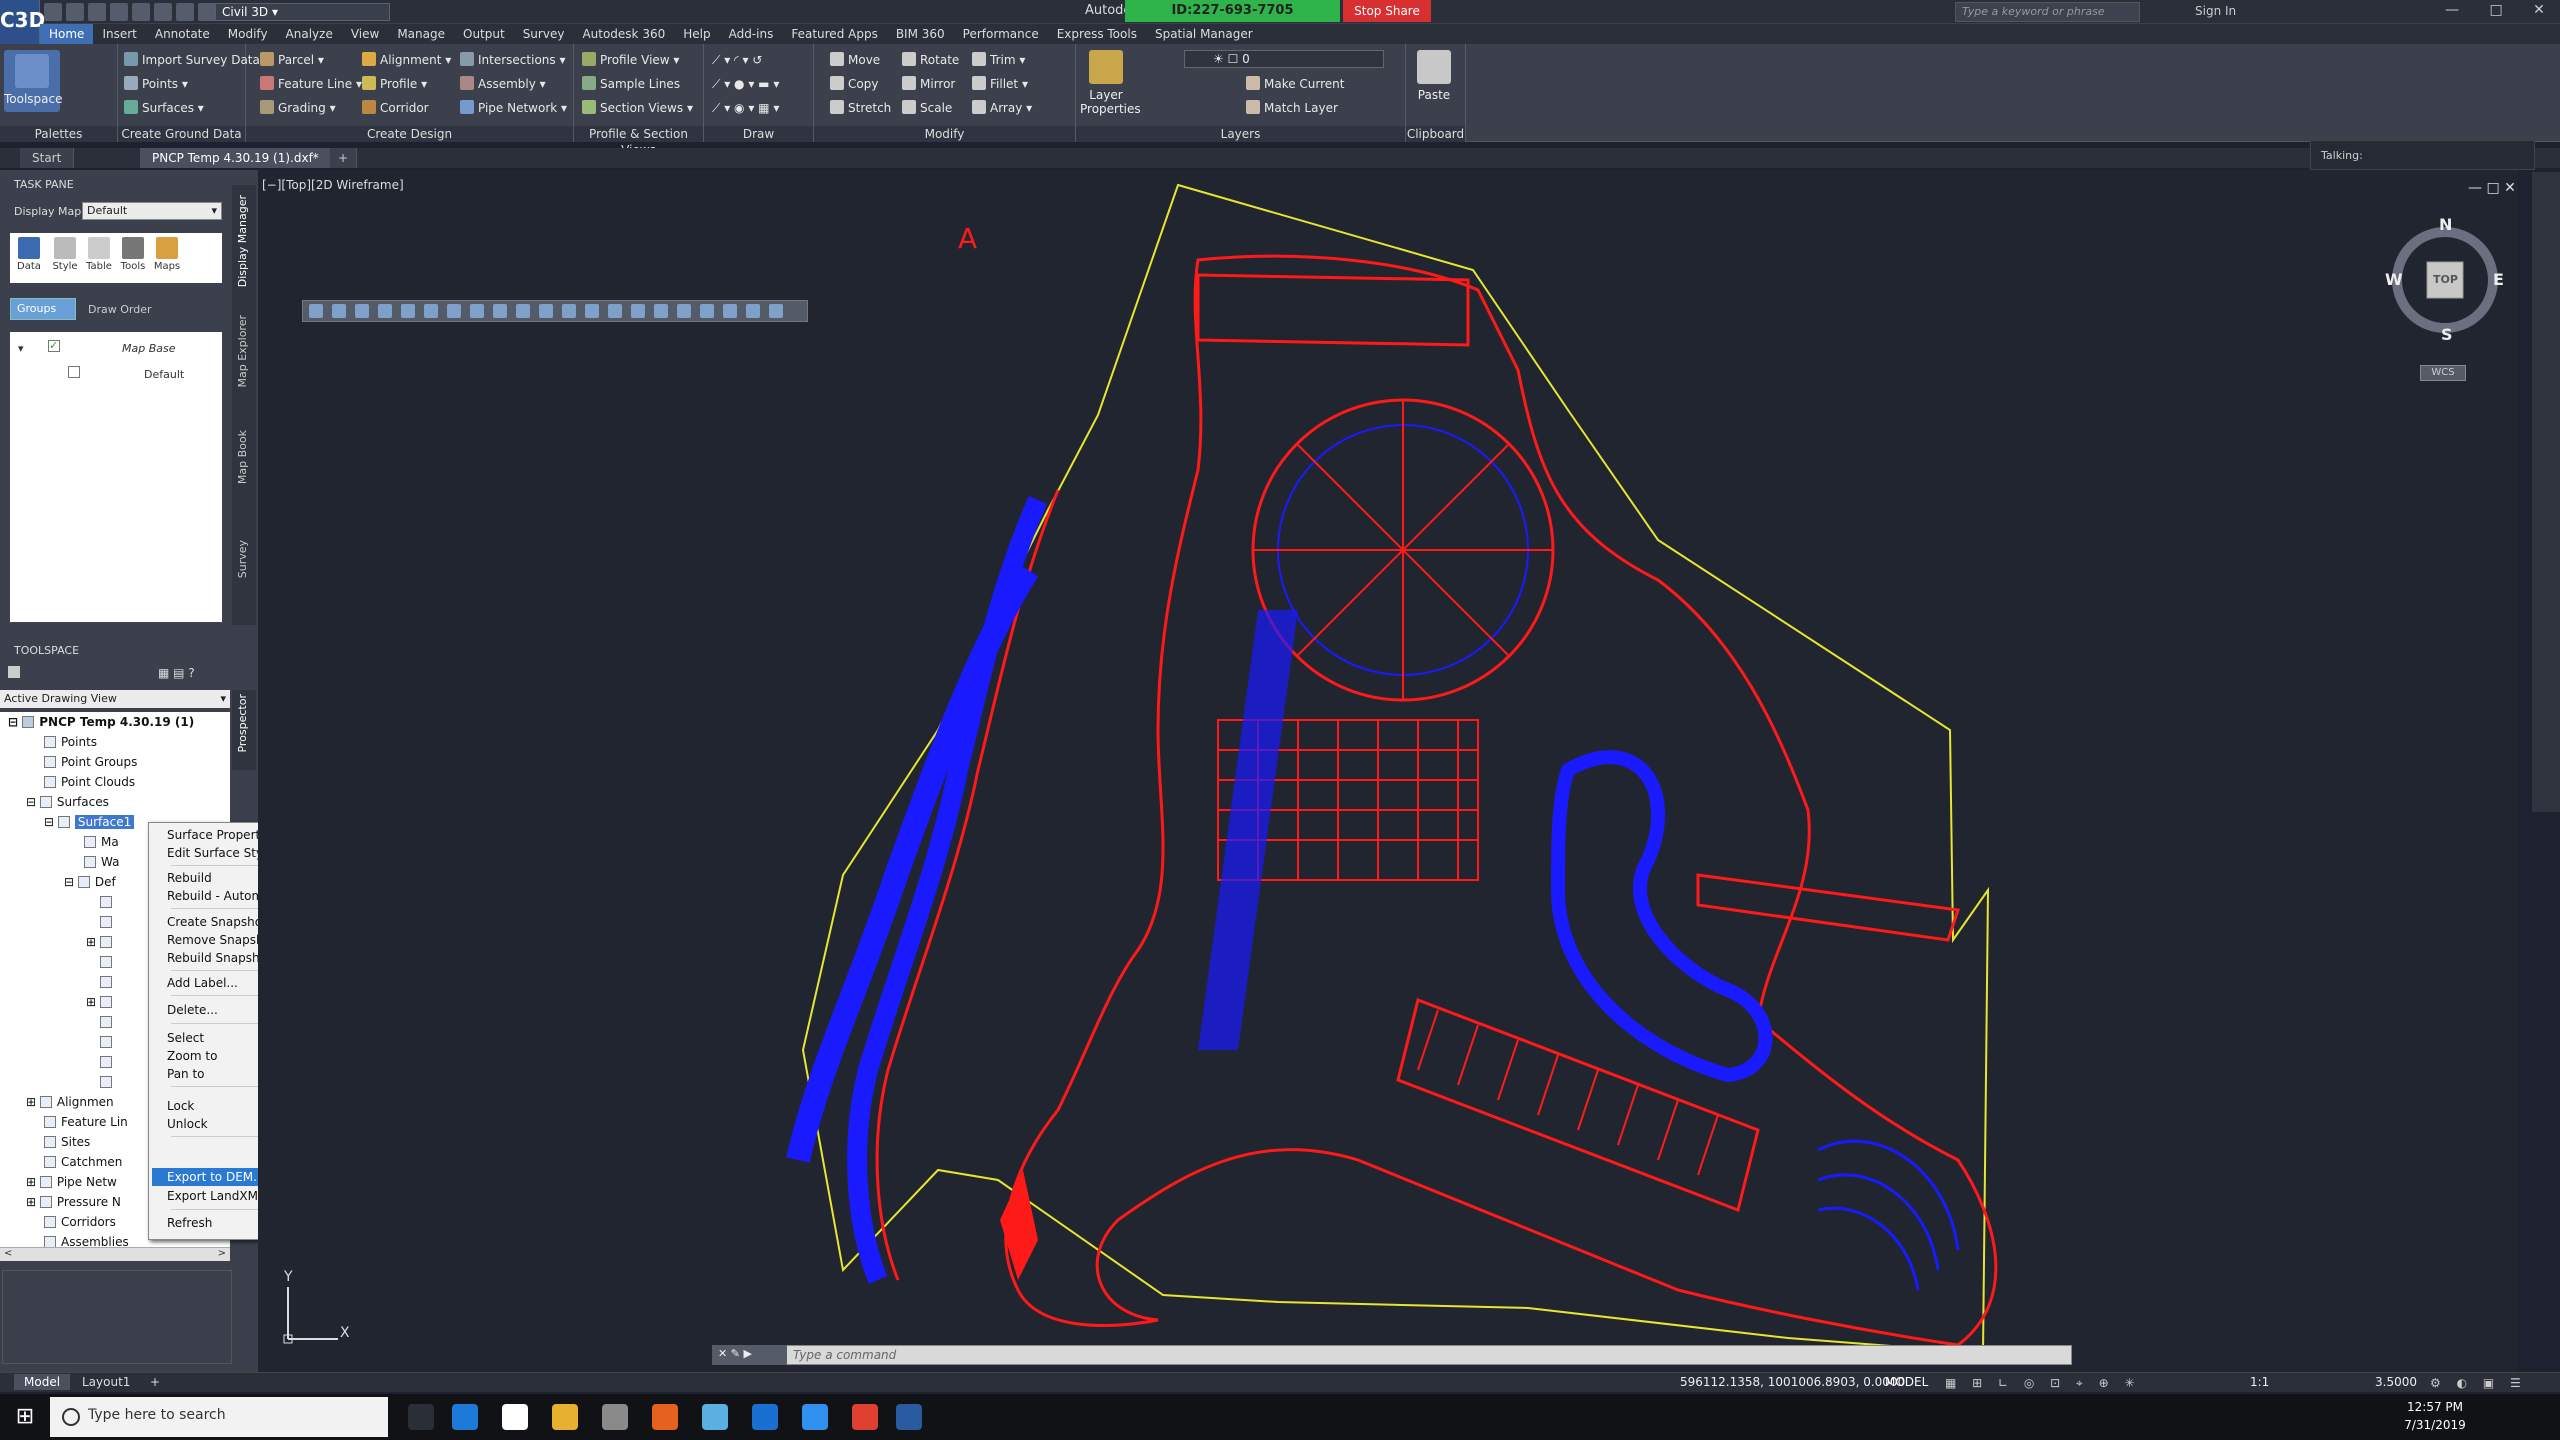  I want to click on tab-drawing: PNCP Temp 4.30.19 (1).dxf*, so click(236, 158).